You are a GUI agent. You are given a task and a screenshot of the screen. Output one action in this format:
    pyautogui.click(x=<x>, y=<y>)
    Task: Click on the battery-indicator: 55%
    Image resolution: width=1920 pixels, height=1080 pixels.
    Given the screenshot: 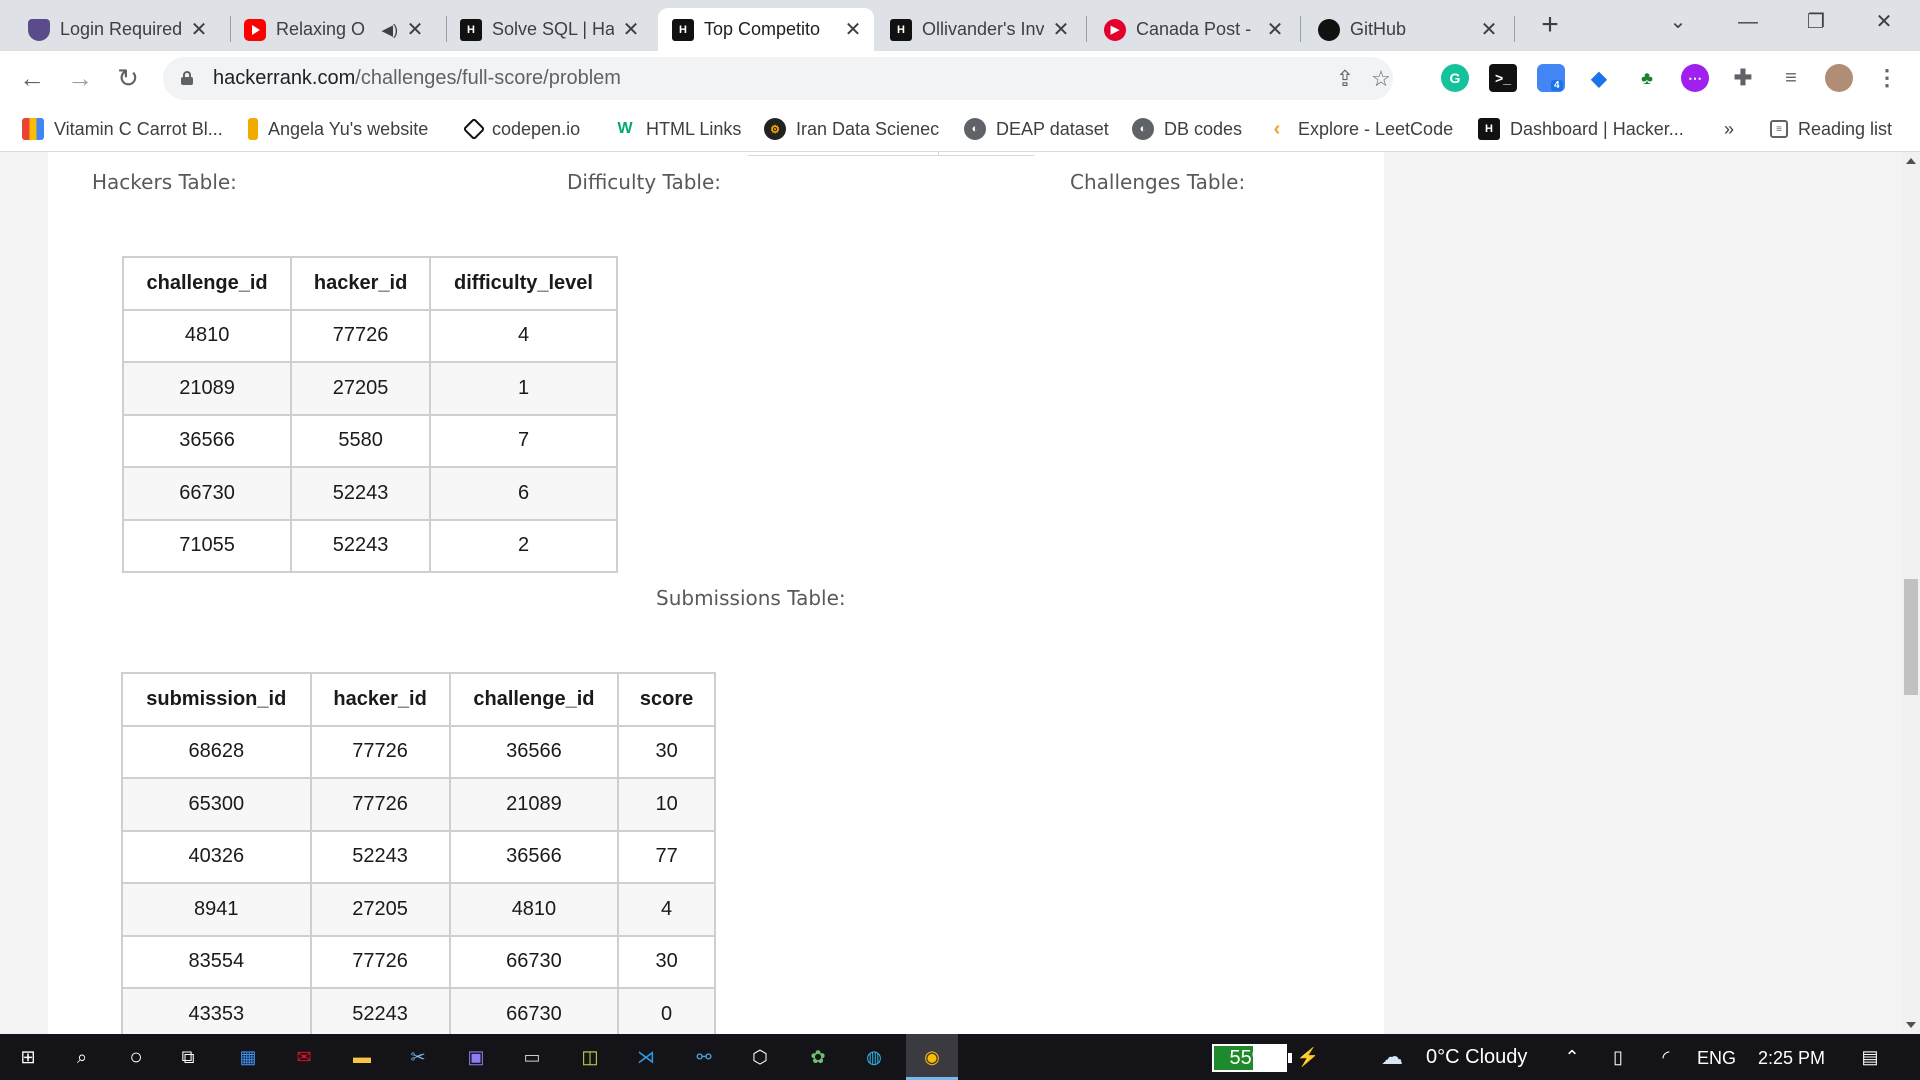 What is the action you would take?
    pyautogui.click(x=1252, y=1058)
    